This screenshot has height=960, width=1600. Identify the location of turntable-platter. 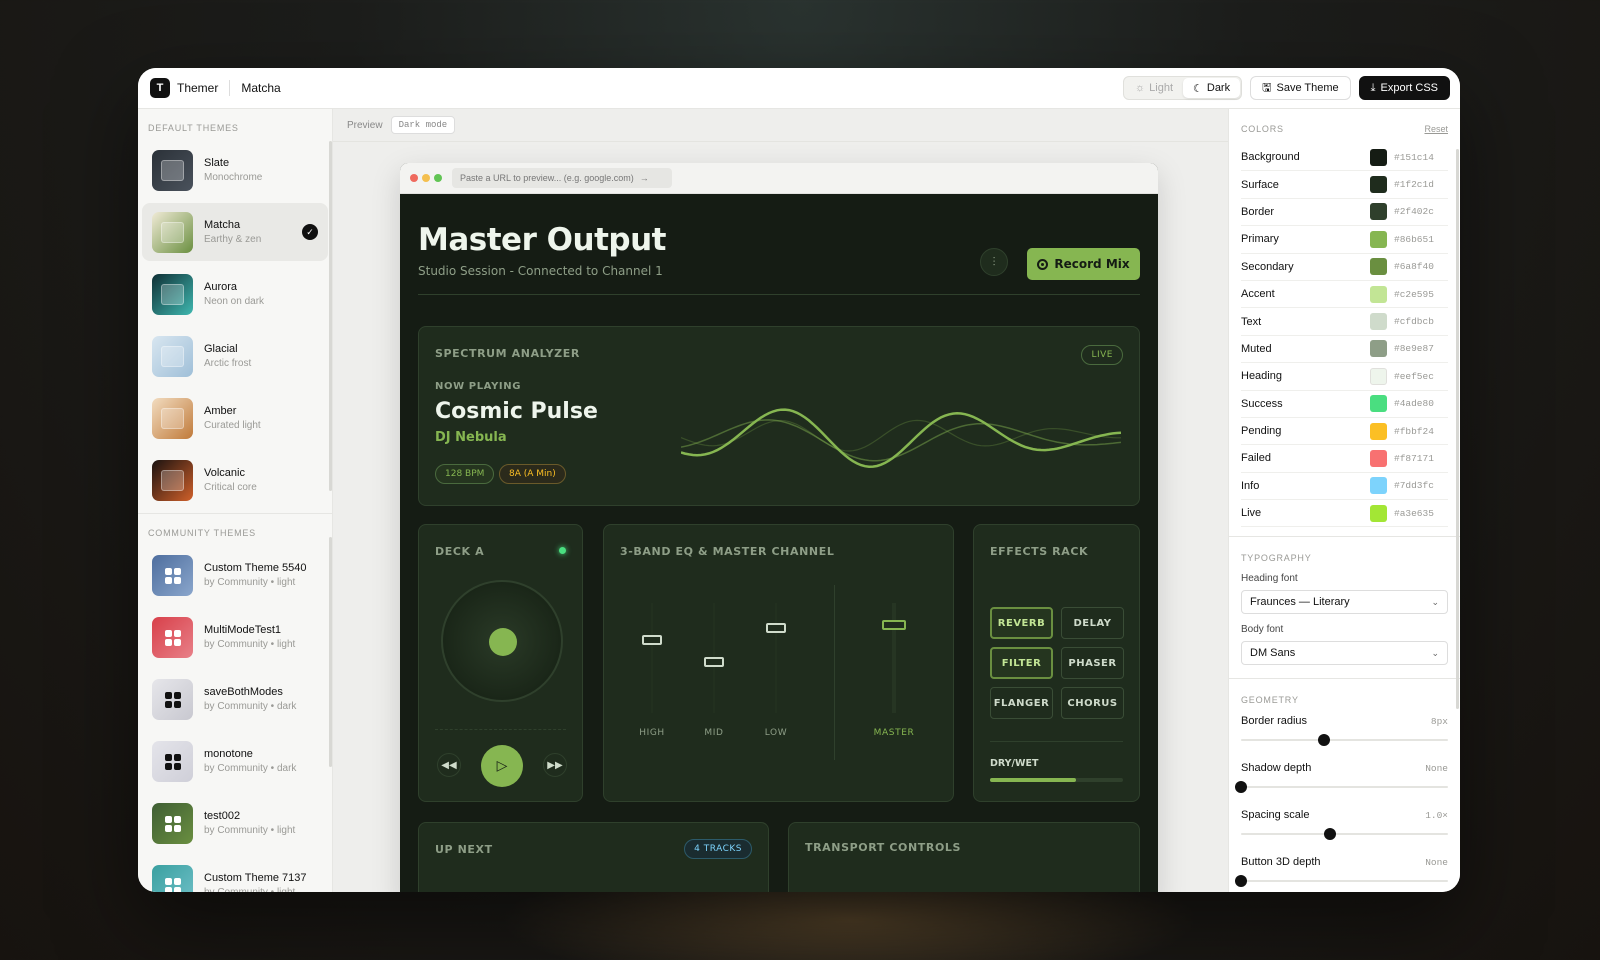
(502, 641).